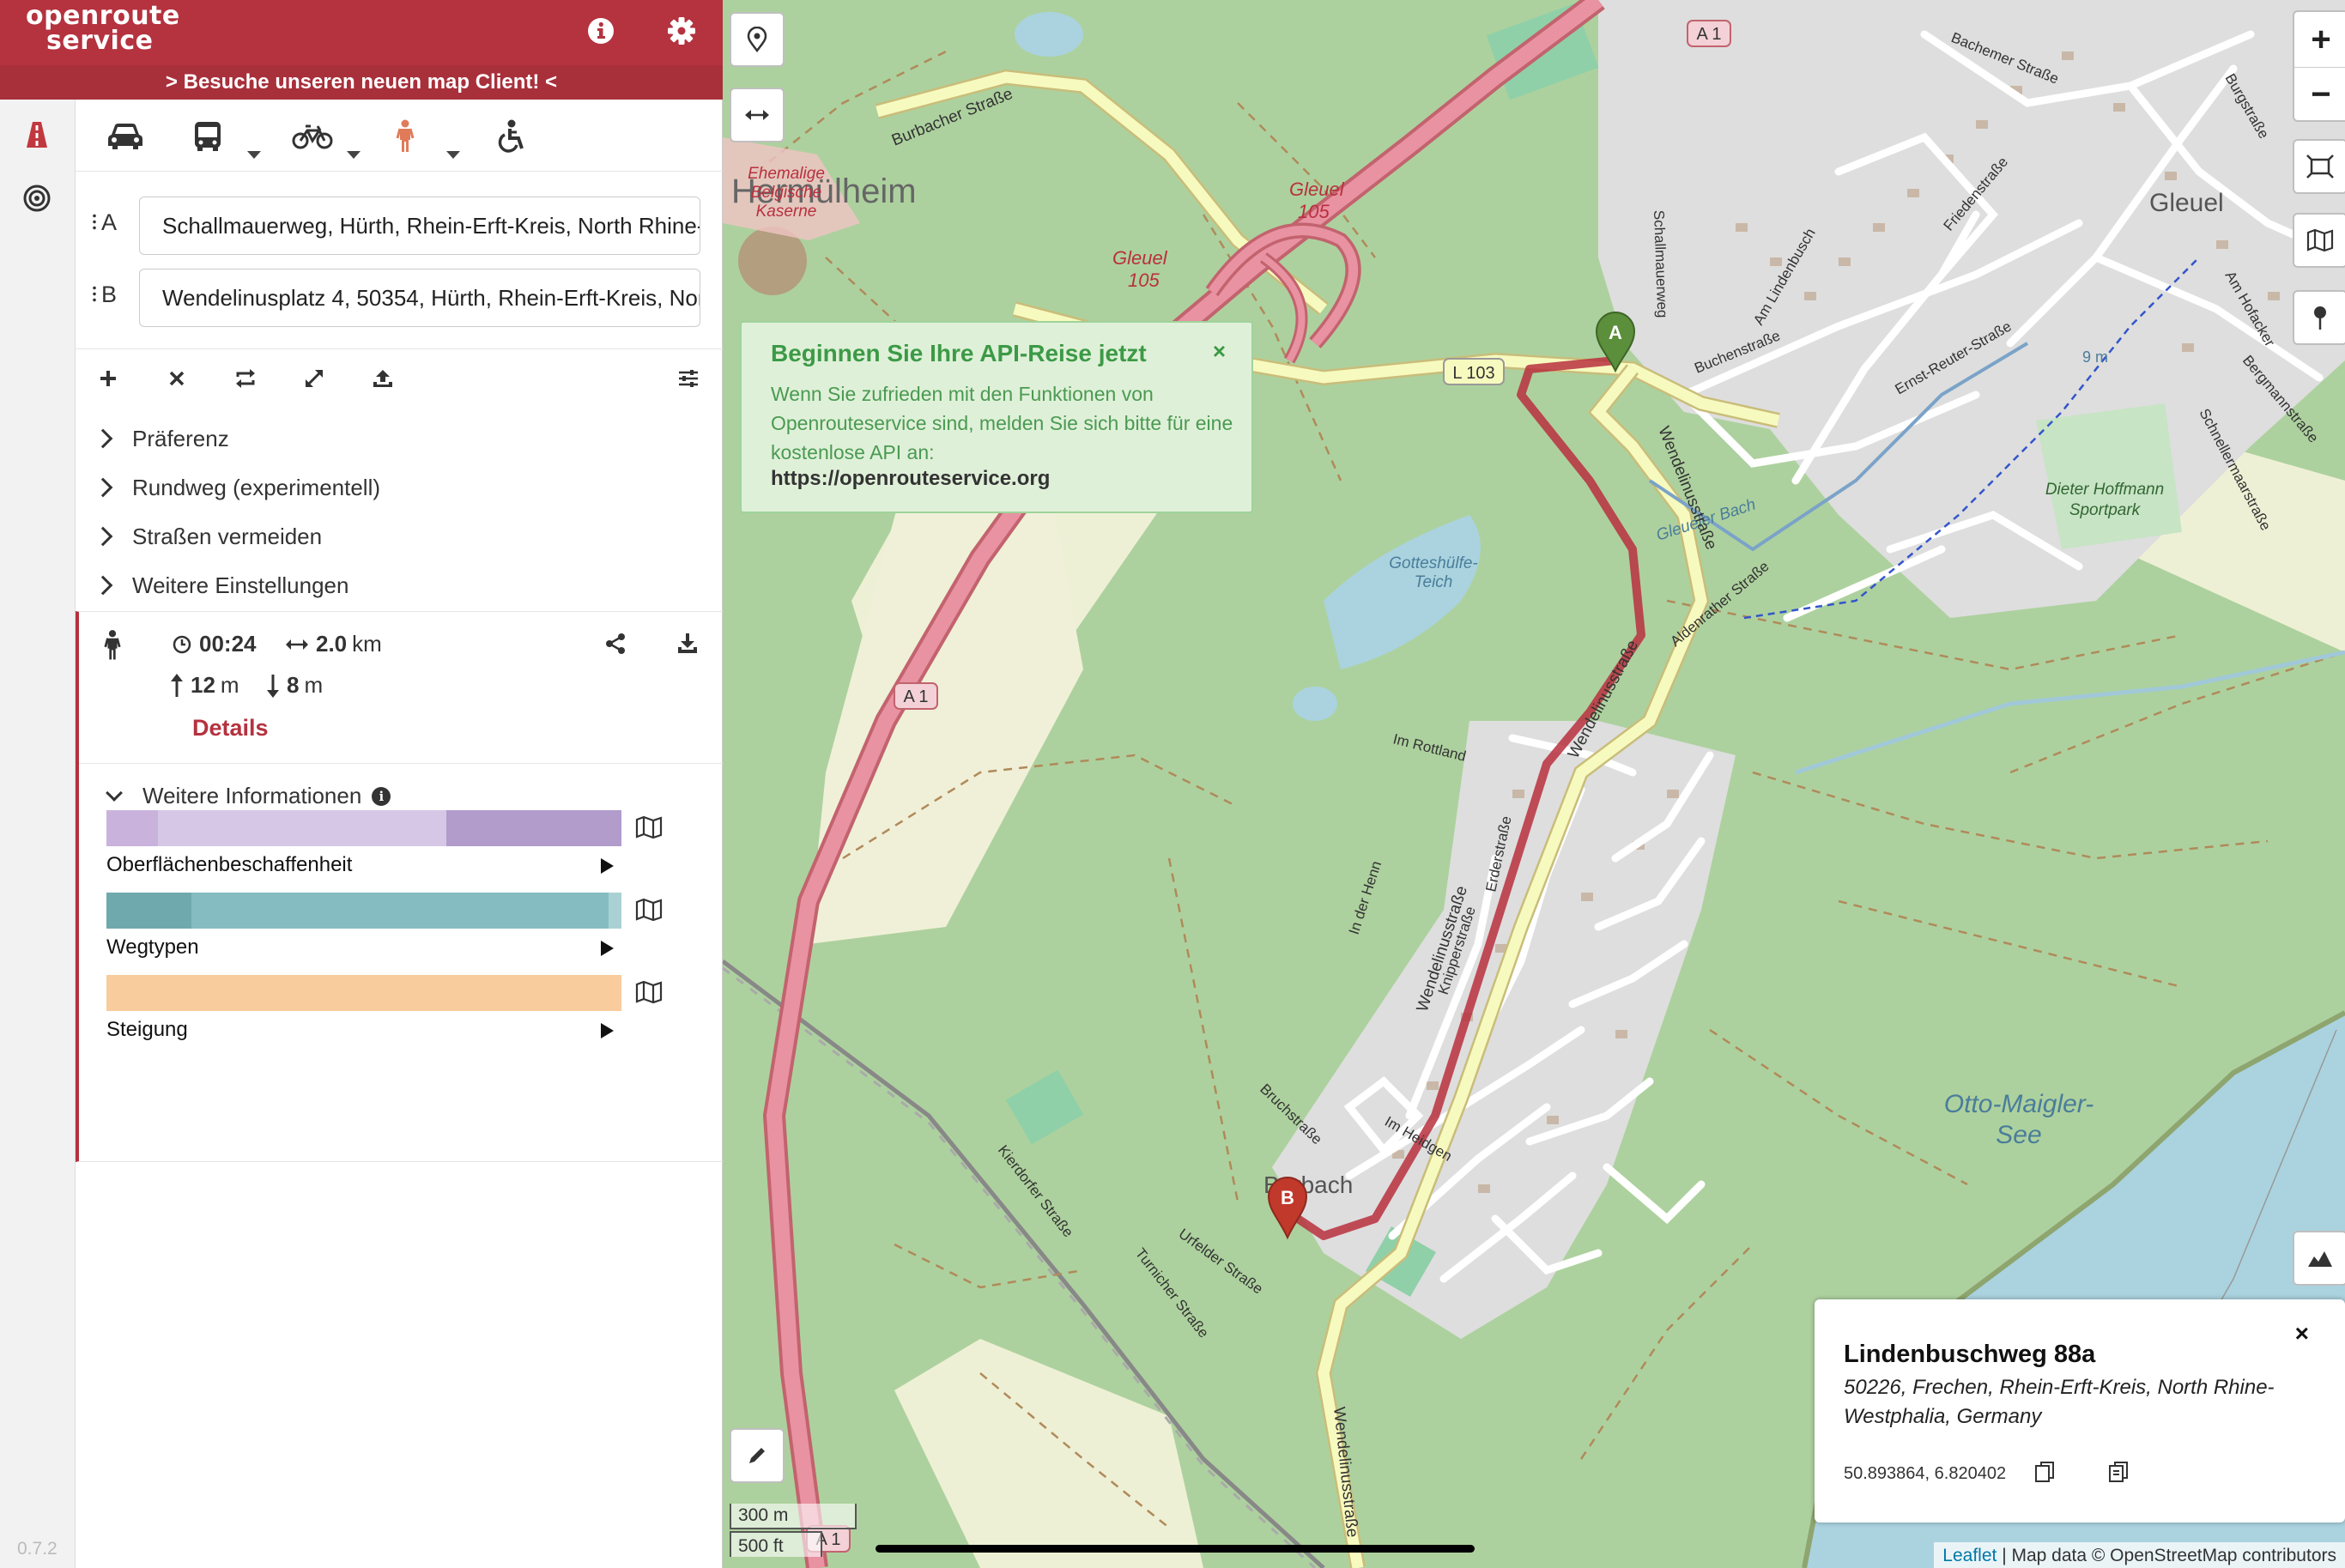 The width and height of the screenshot is (2345, 1568). What do you see at coordinates (681, 31) in the screenshot?
I see `settings-gear-icon` at bounding box center [681, 31].